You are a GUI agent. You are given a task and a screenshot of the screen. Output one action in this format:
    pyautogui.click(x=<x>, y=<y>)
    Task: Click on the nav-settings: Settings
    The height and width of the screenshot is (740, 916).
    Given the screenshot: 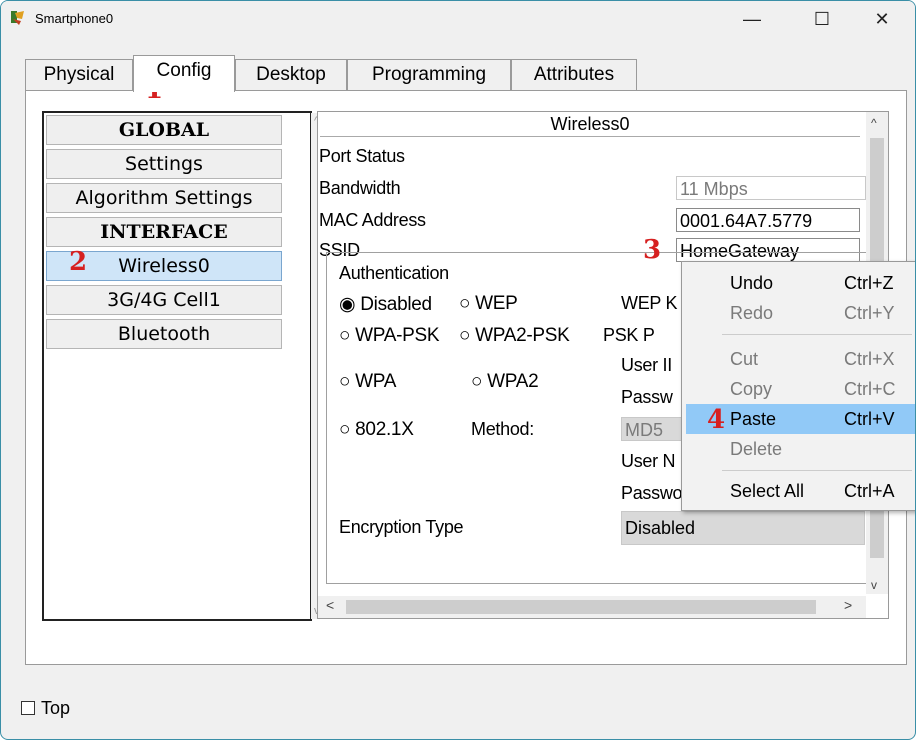 What is the action you would take?
    pyautogui.click(x=164, y=164)
    